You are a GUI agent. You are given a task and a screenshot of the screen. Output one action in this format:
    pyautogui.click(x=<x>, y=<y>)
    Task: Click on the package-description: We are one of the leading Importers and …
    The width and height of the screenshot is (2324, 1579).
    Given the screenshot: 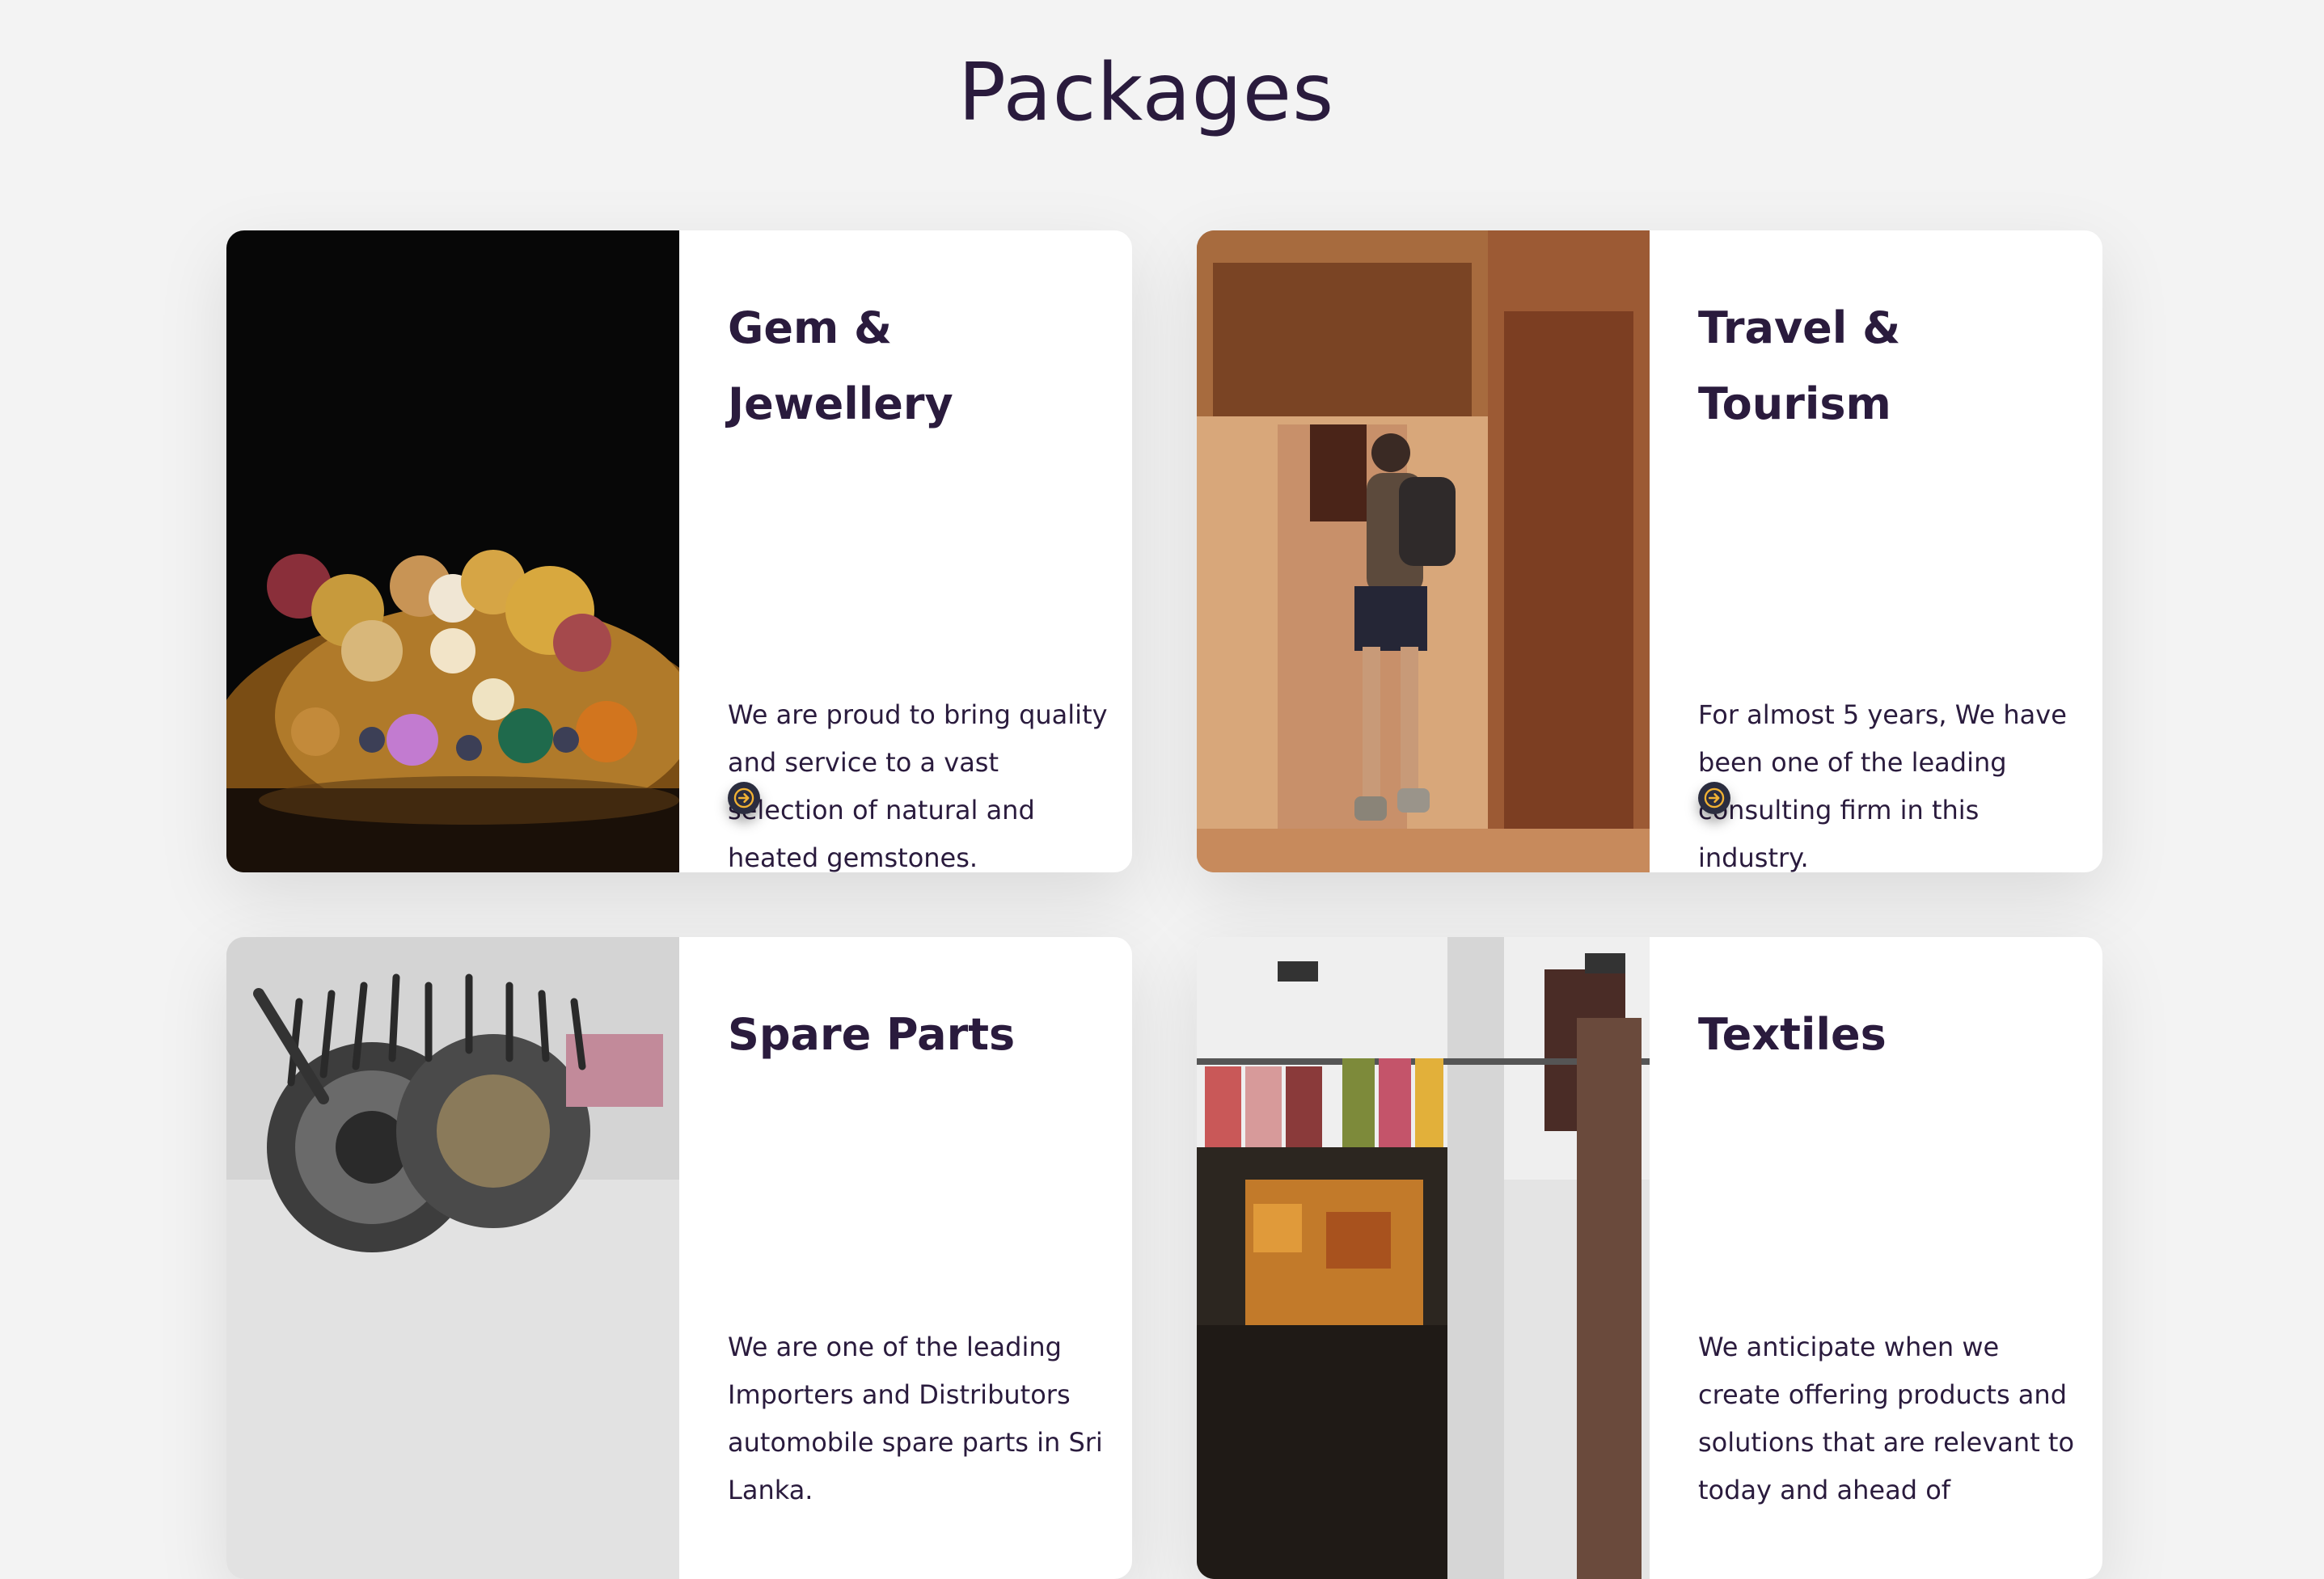 What is the action you would take?
    pyautogui.click(x=915, y=1418)
    